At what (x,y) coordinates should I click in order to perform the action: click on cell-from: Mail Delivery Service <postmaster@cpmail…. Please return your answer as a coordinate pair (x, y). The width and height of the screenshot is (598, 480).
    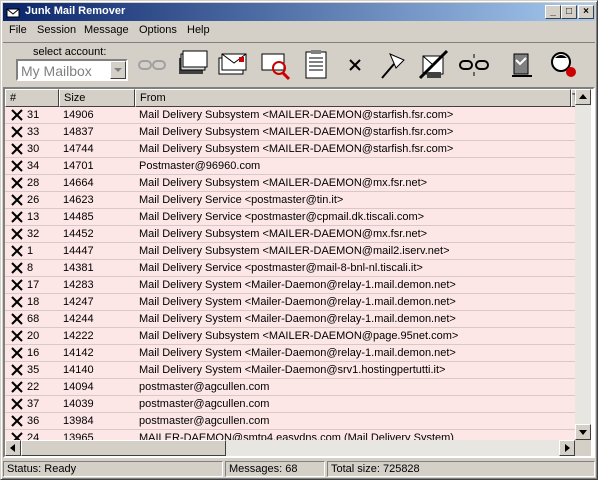
    Looking at the image, I should click on (282, 217).